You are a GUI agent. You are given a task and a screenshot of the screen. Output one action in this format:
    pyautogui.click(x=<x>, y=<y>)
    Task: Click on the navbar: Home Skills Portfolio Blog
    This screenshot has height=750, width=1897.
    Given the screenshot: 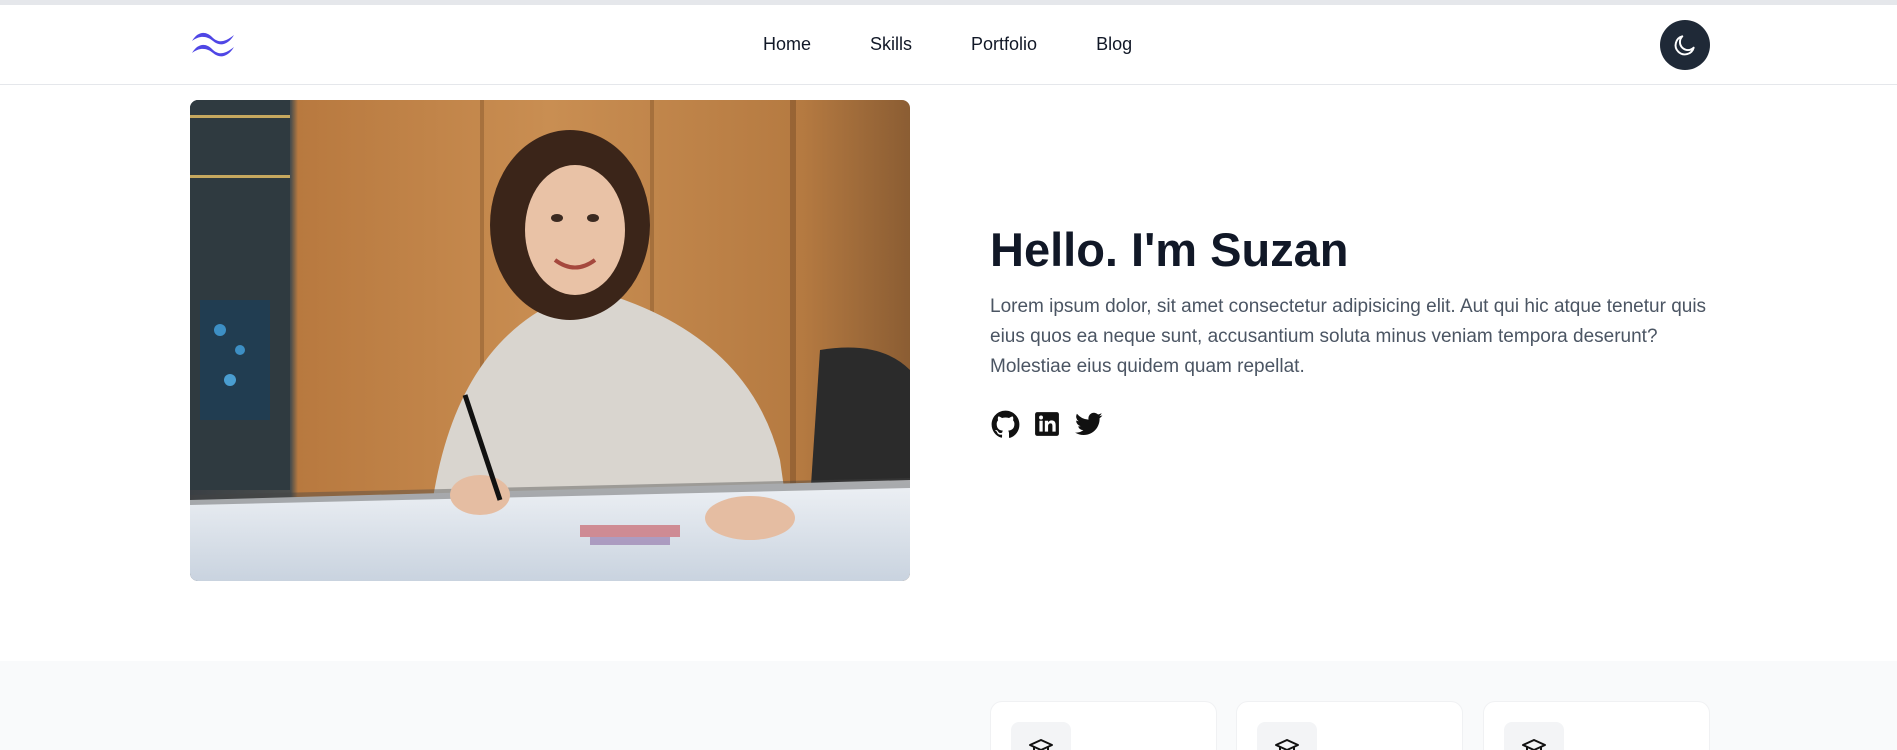 What is the action you would take?
    pyautogui.click(x=948, y=45)
    